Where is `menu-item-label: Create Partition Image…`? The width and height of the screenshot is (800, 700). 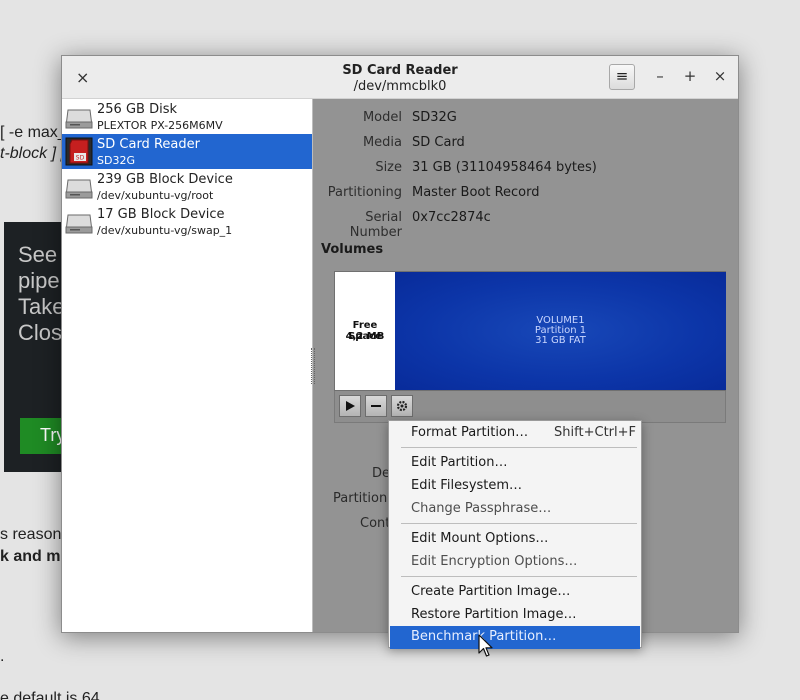
menu-item-label: Create Partition Image… is located at coordinates (491, 591).